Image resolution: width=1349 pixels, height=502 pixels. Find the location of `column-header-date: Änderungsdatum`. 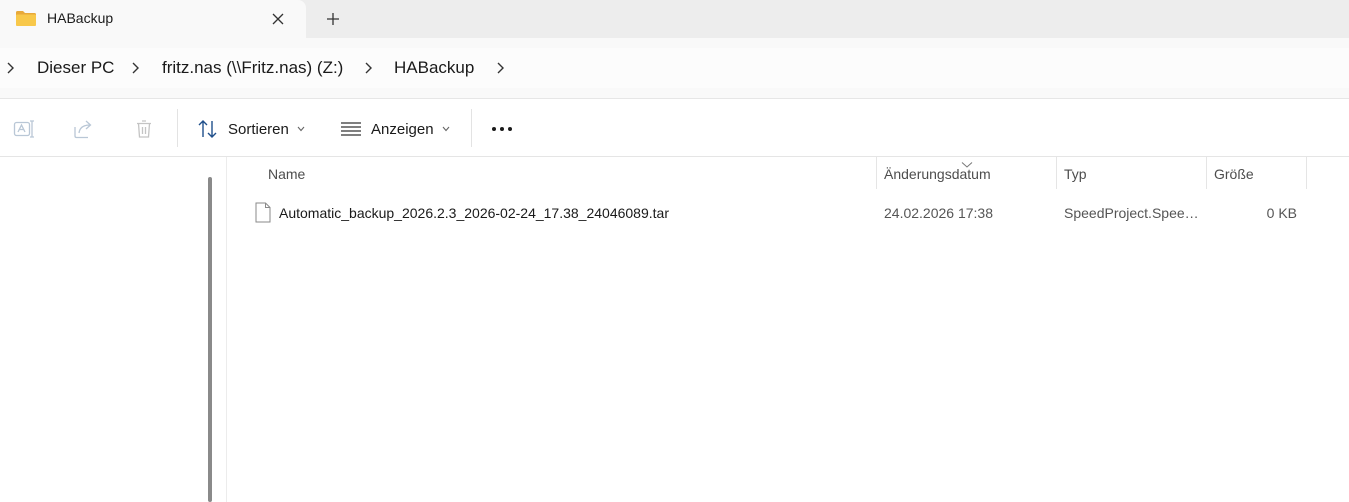

column-header-date: Änderungsdatum is located at coordinates (937, 173).